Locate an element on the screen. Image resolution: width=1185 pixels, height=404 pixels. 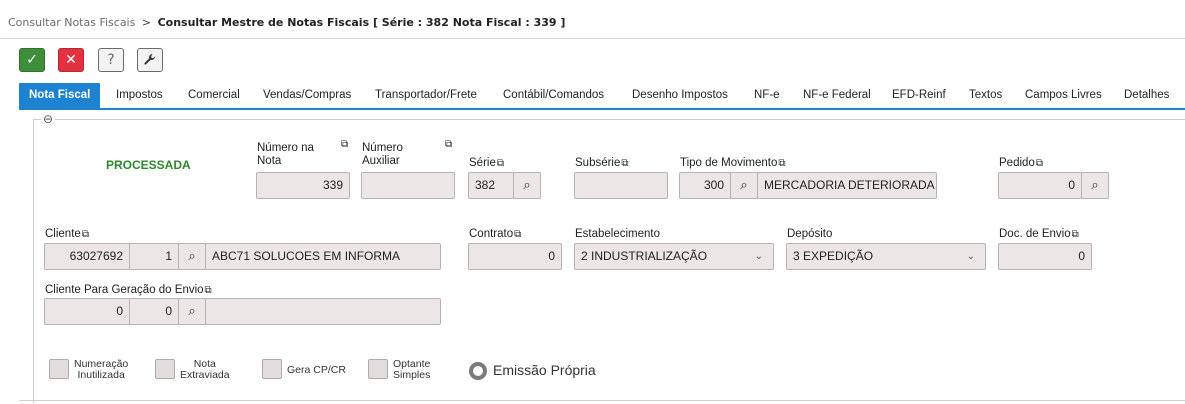
cliente-seq-field: 1 is located at coordinates (154, 256).